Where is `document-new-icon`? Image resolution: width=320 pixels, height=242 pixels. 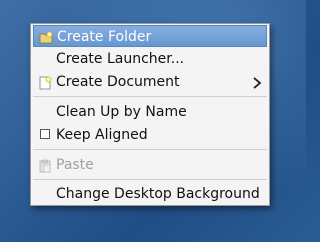 document-new-icon is located at coordinates (45, 82).